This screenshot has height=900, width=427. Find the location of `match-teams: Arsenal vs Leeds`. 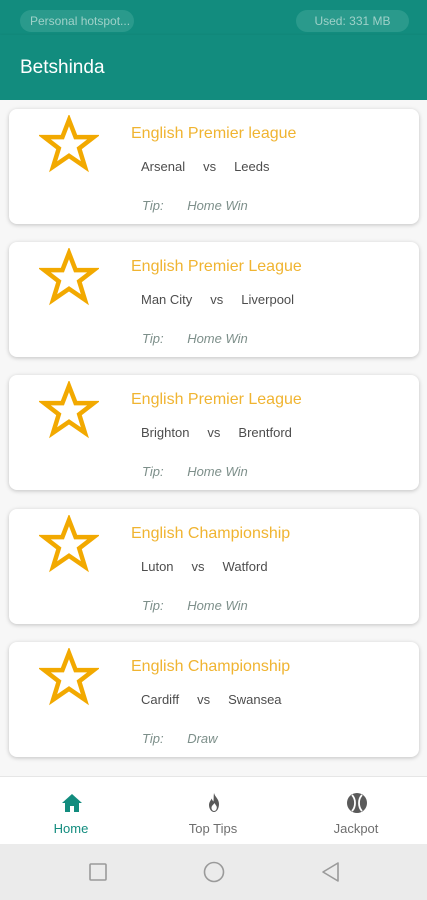

match-teams: Arsenal vs Leeds is located at coordinates (205, 166).